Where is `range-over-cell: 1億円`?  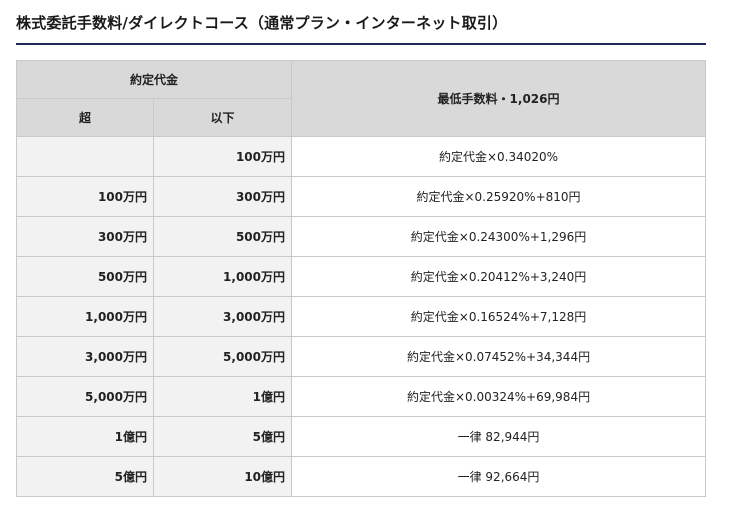 range-over-cell: 1億円 is located at coordinates (85, 436).